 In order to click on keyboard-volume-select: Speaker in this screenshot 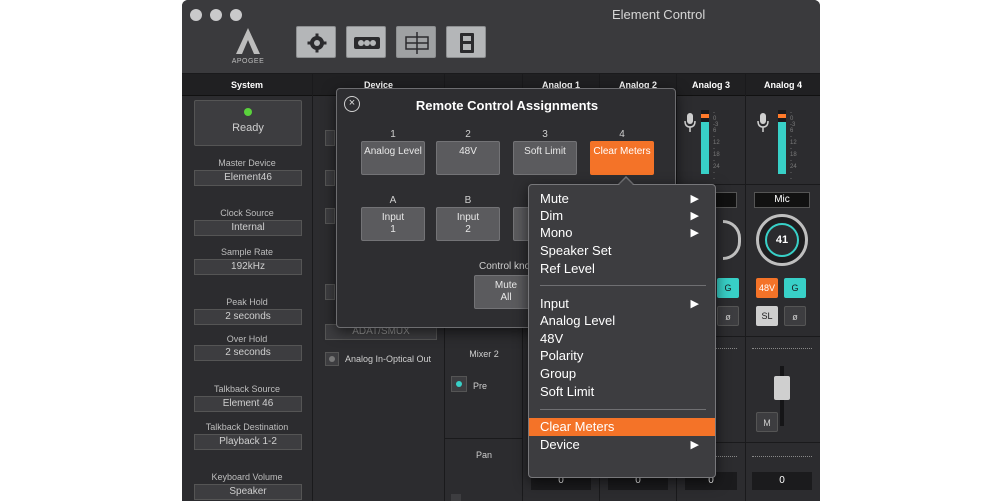, I will do `click(248, 492)`.